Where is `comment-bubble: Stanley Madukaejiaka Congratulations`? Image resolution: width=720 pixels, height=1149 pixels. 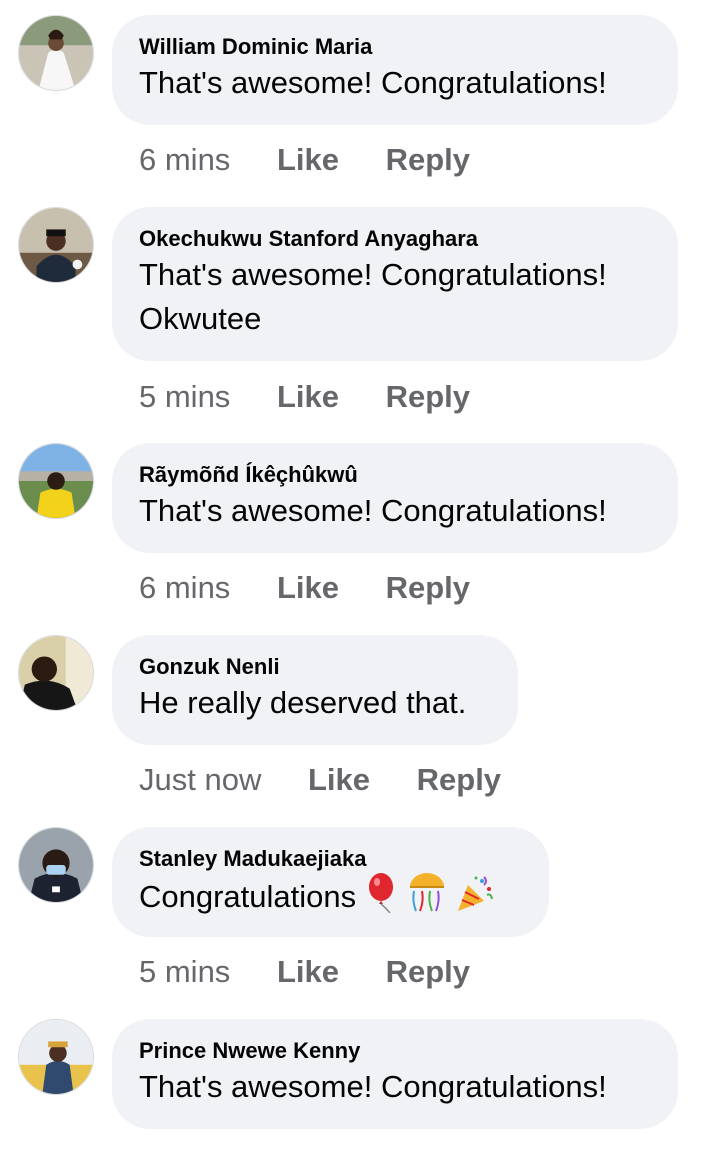
comment-bubble: Stanley Madukaejiaka Congratulations is located at coordinates (330, 882).